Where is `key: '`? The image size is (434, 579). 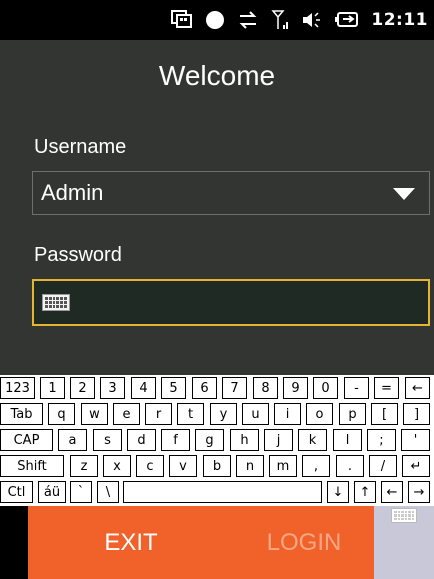
key: ' is located at coordinates (415, 440).